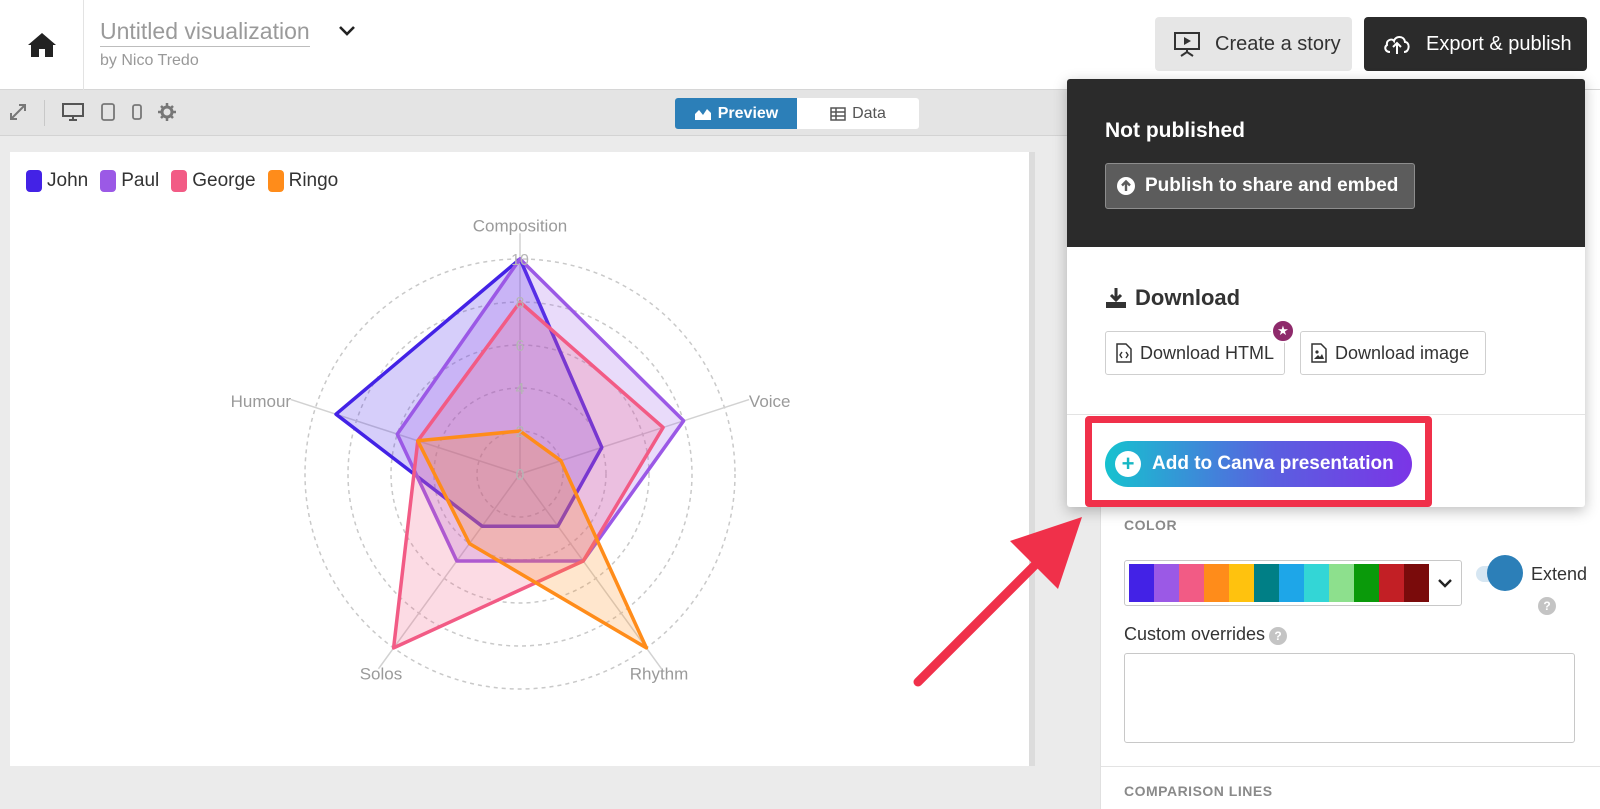 This screenshot has height=809, width=1600. I want to click on tick-label: 0, so click(520, 475).